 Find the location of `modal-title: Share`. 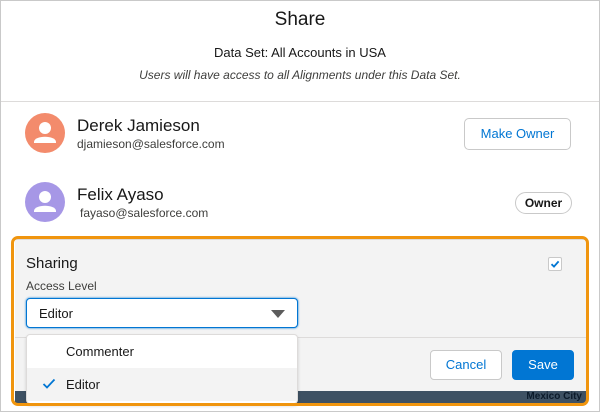

modal-title: Share is located at coordinates (300, 19).